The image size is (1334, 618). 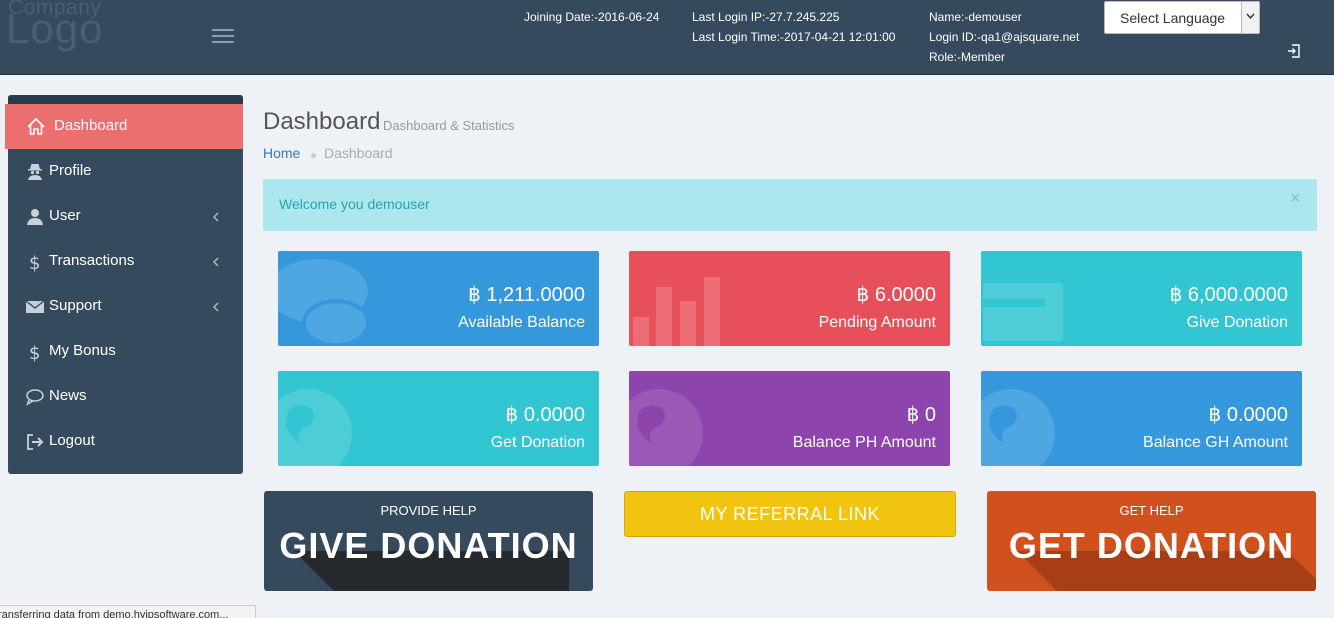 I want to click on language-select-value: Select Language, so click(x=1173, y=18).